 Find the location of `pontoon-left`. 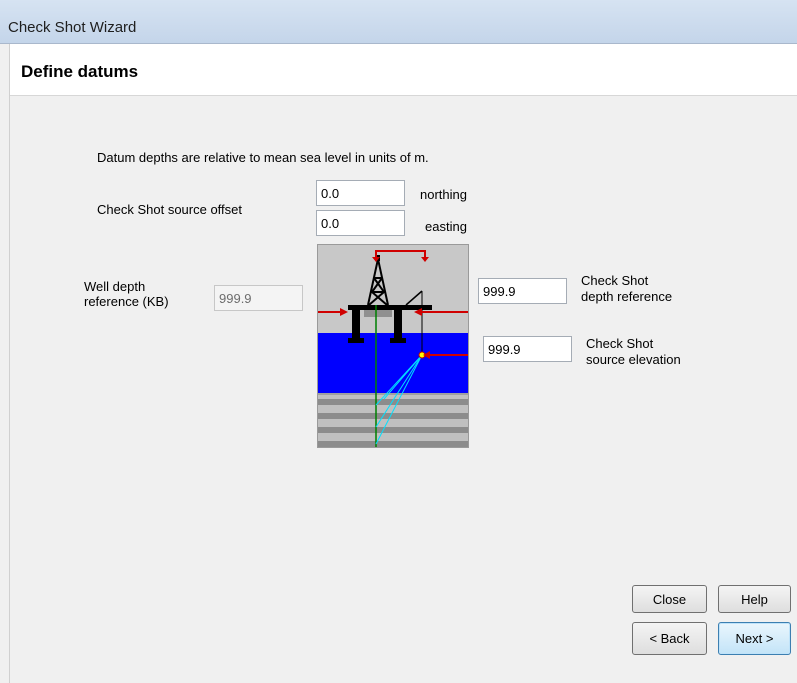

pontoon-left is located at coordinates (356, 340).